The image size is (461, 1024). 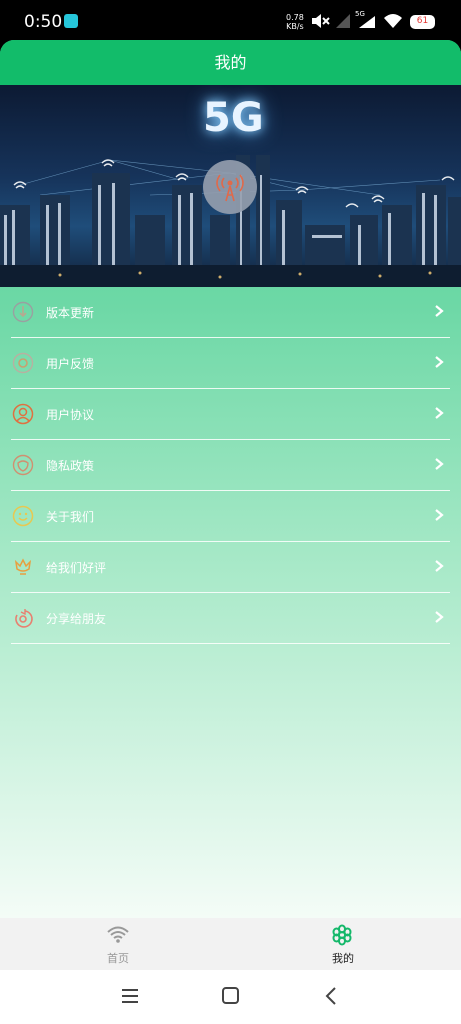 I want to click on mute-icon, so click(x=321, y=21).